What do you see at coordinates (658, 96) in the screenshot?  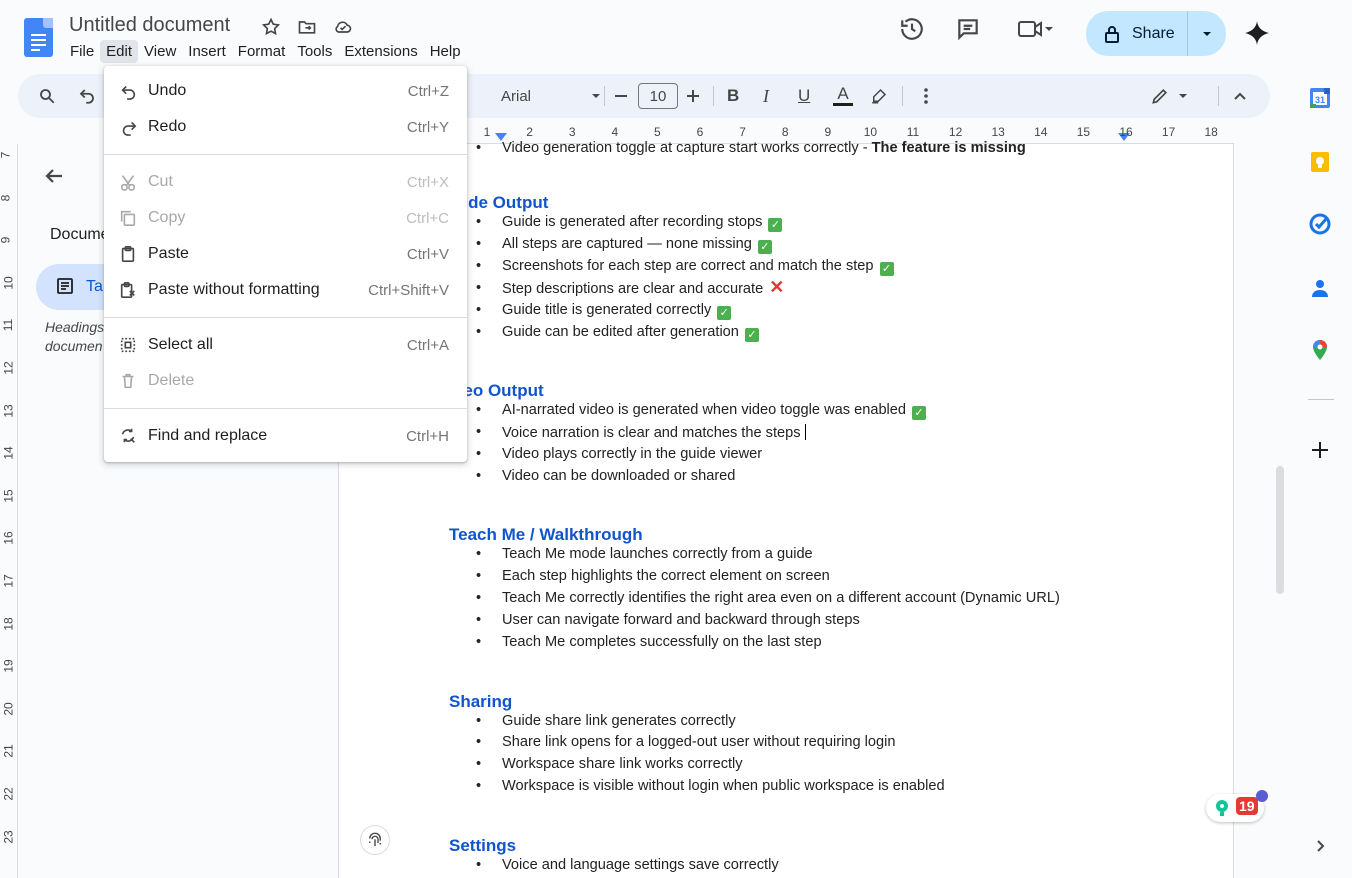 I see `font-size-field: 10` at bounding box center [658, 96].